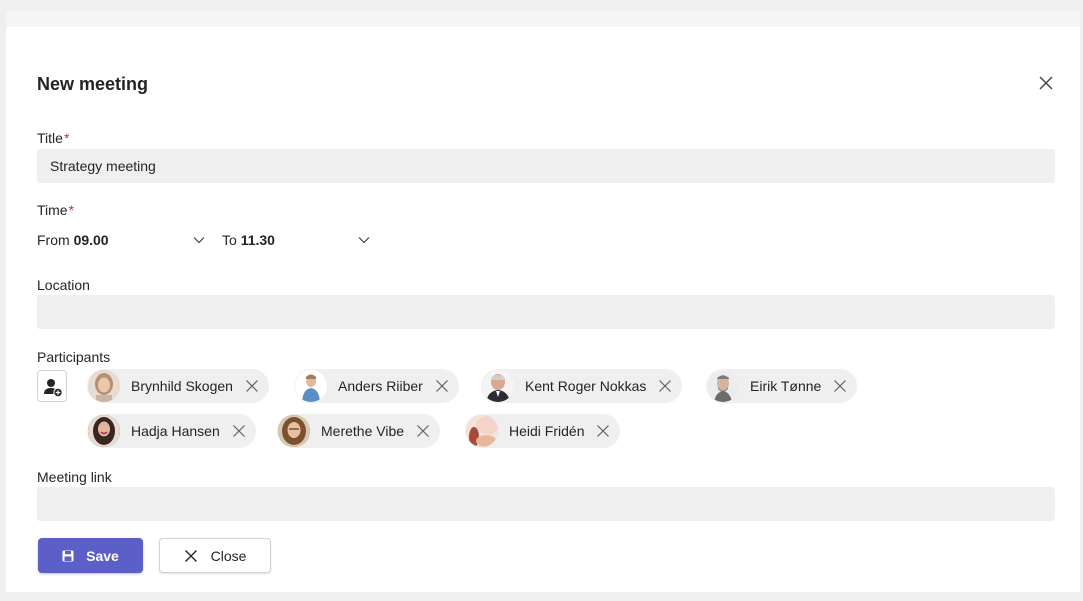 The height and width of the screenshot is (601, 1083). What do you see at coordinates (228, 555) in the screenshot?
I see `close-label: Close` at bounding box center [228, 555].